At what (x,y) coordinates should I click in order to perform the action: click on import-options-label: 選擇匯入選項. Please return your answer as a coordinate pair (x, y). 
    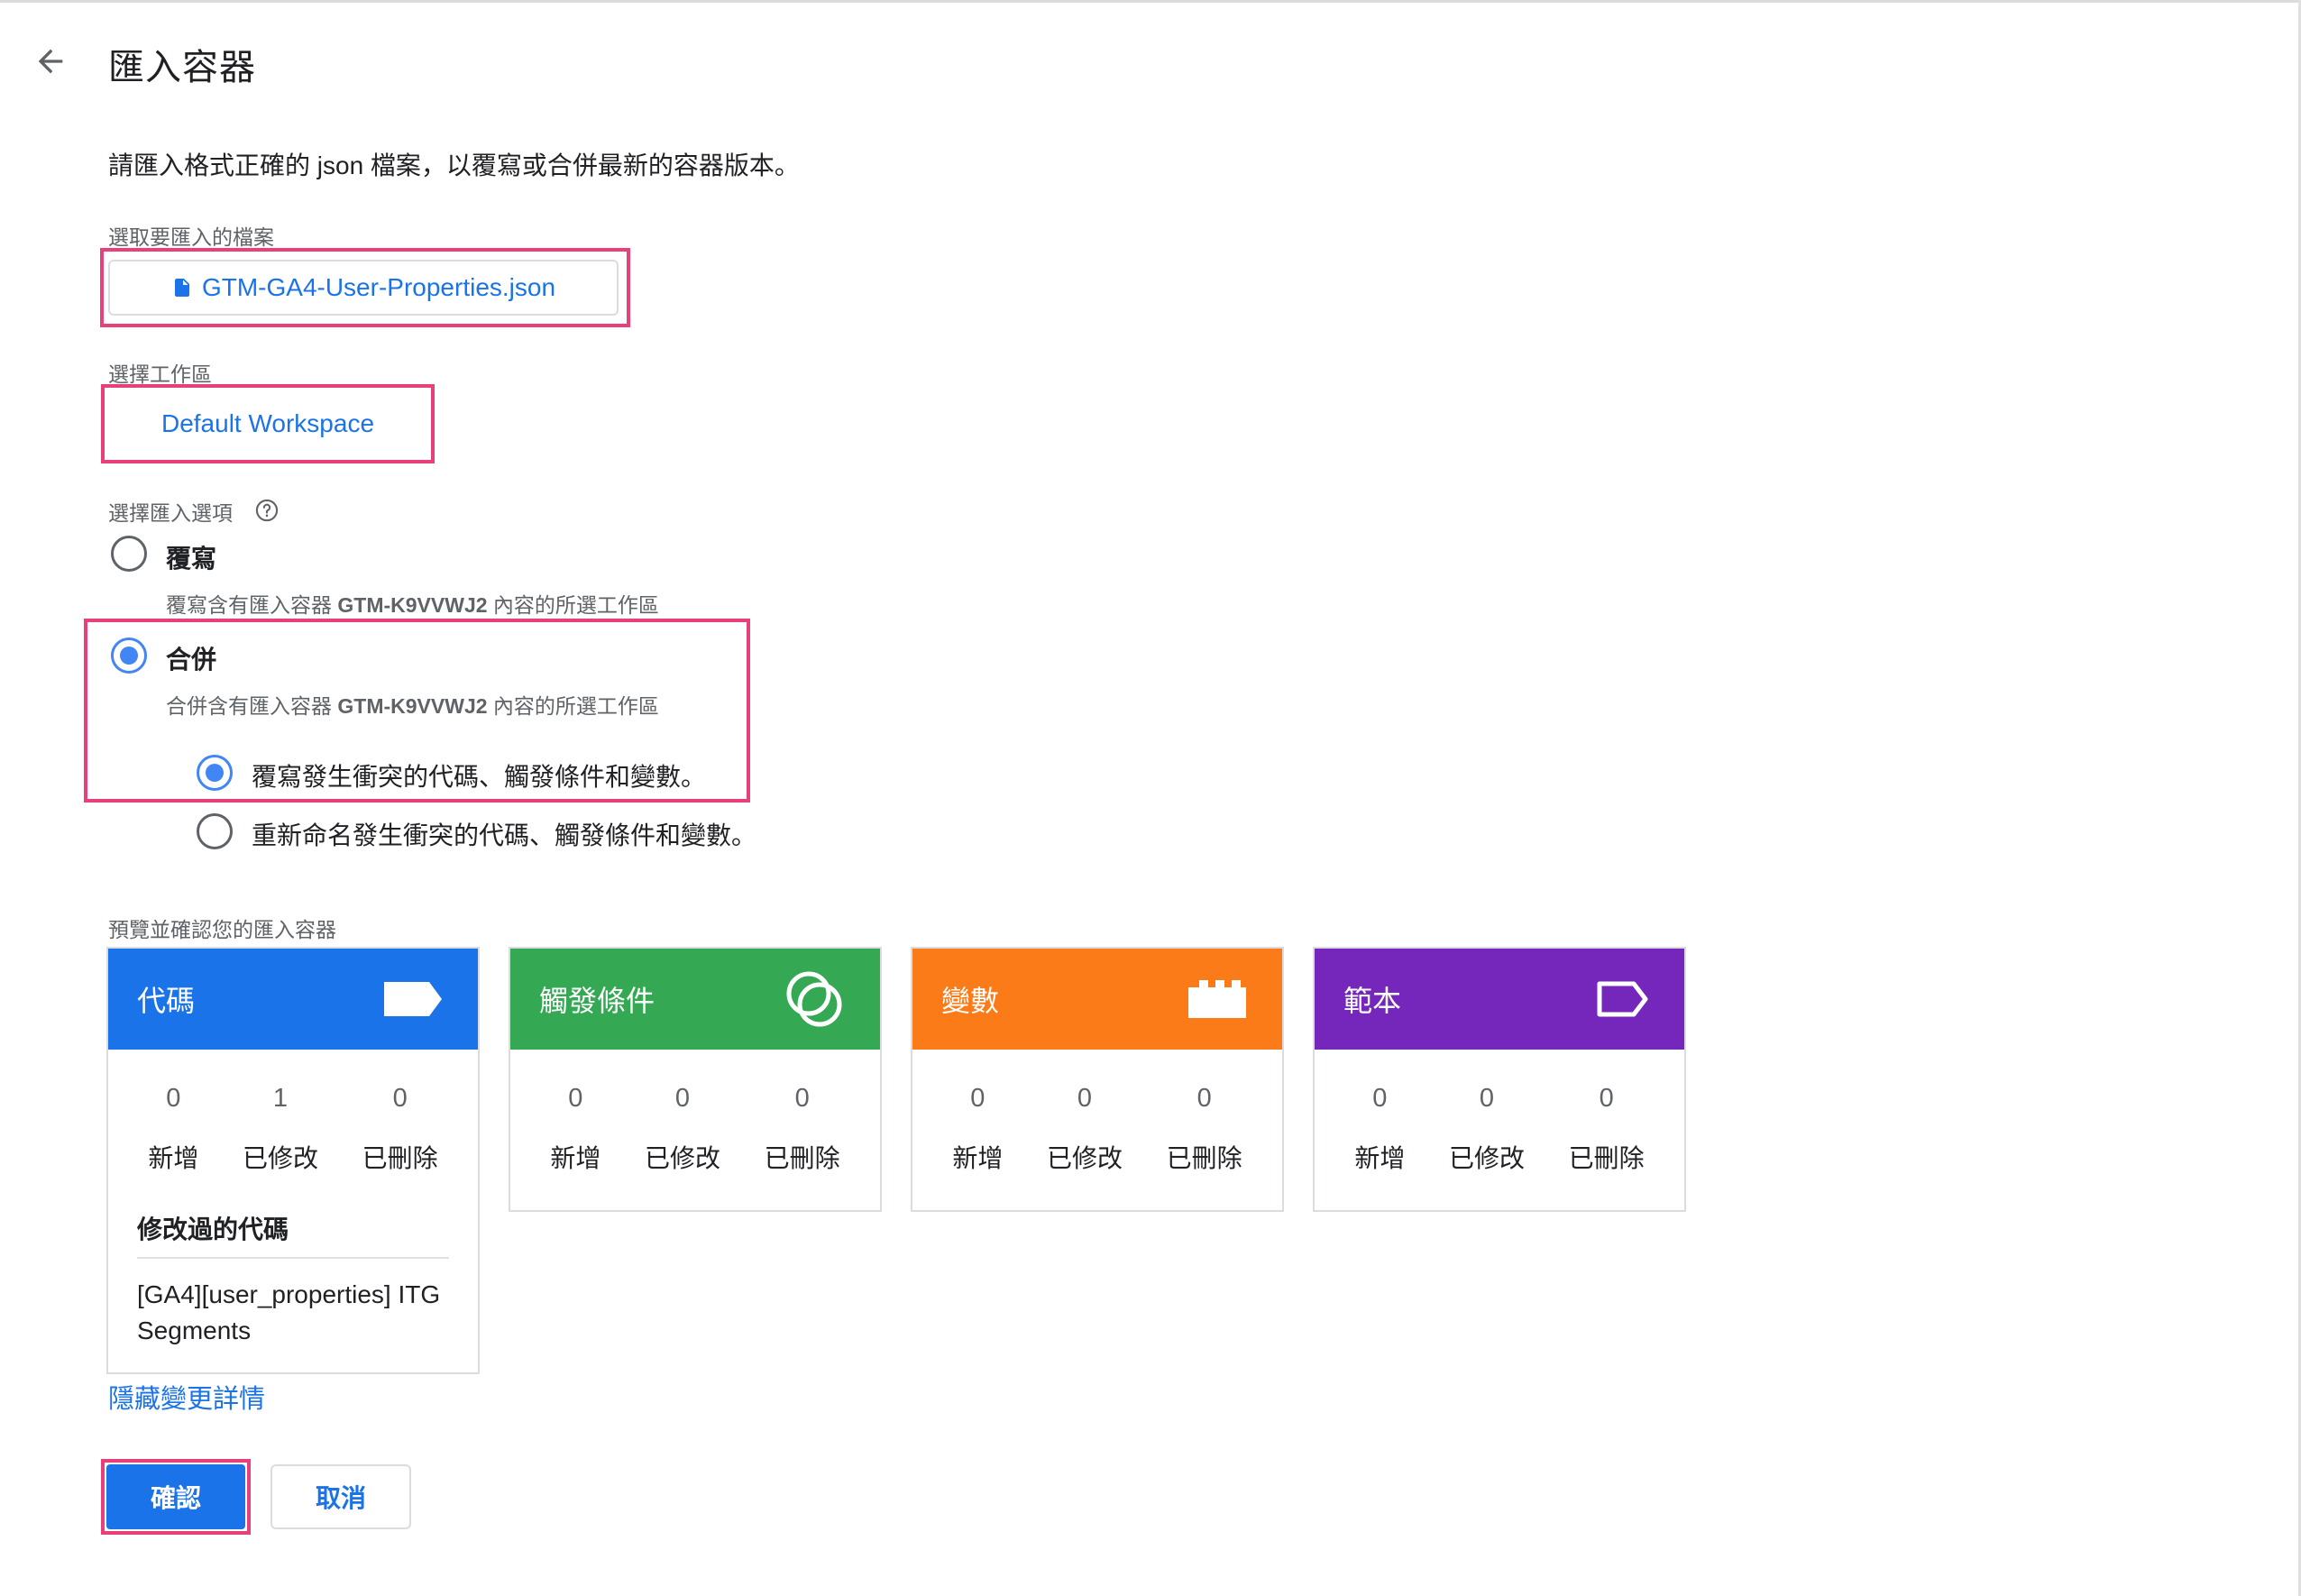
    Looking at the image, I should click on (170, 513).